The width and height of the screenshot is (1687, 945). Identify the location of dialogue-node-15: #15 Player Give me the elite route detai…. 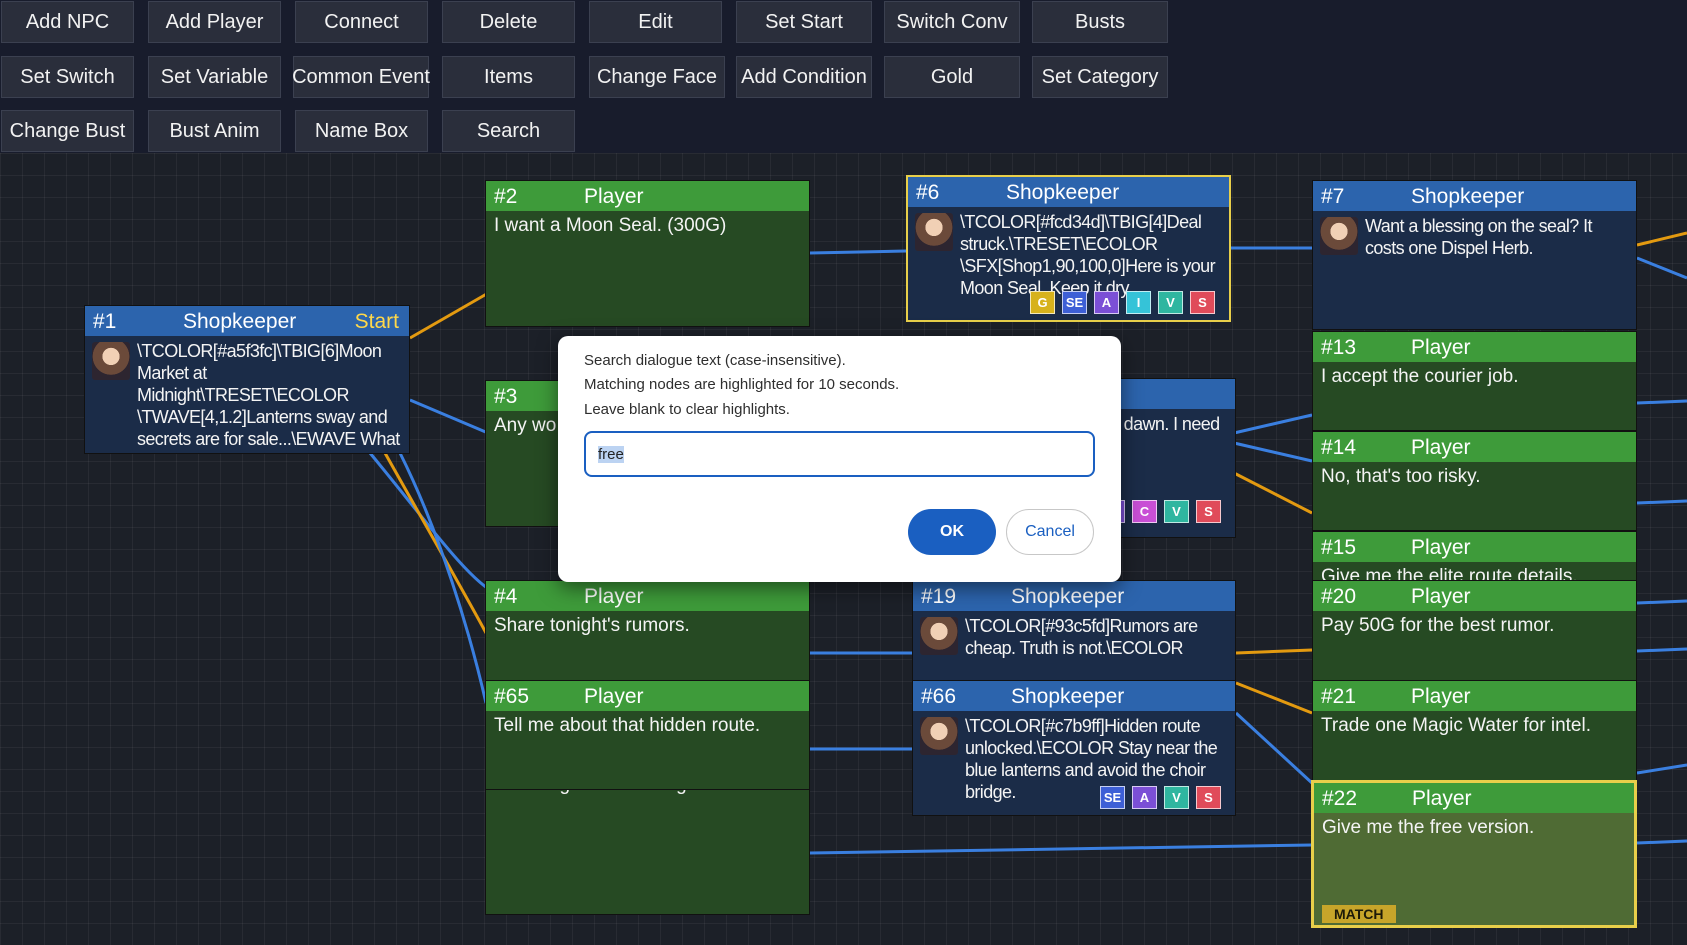
(1474, 556).